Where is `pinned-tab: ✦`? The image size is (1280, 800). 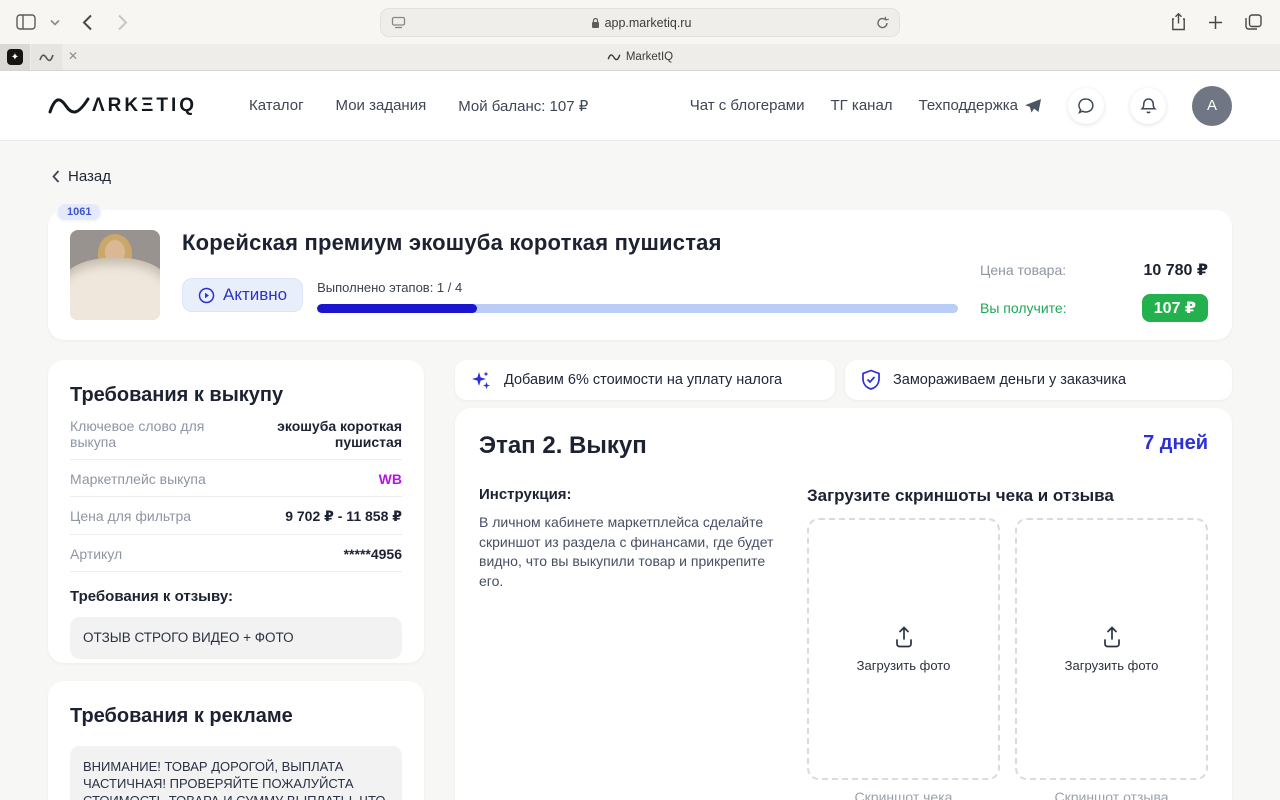 pinned-tab: ✦ is located at coordinates (15, 57).